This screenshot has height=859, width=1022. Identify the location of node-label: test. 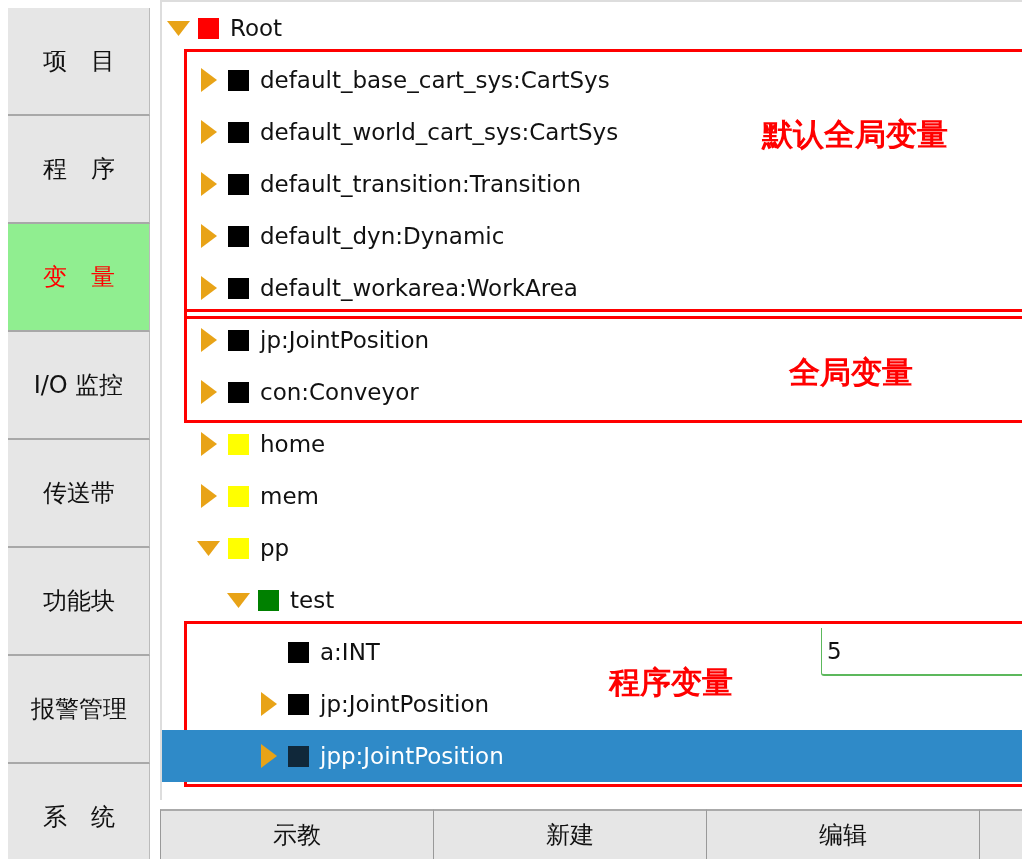
(312, 600).